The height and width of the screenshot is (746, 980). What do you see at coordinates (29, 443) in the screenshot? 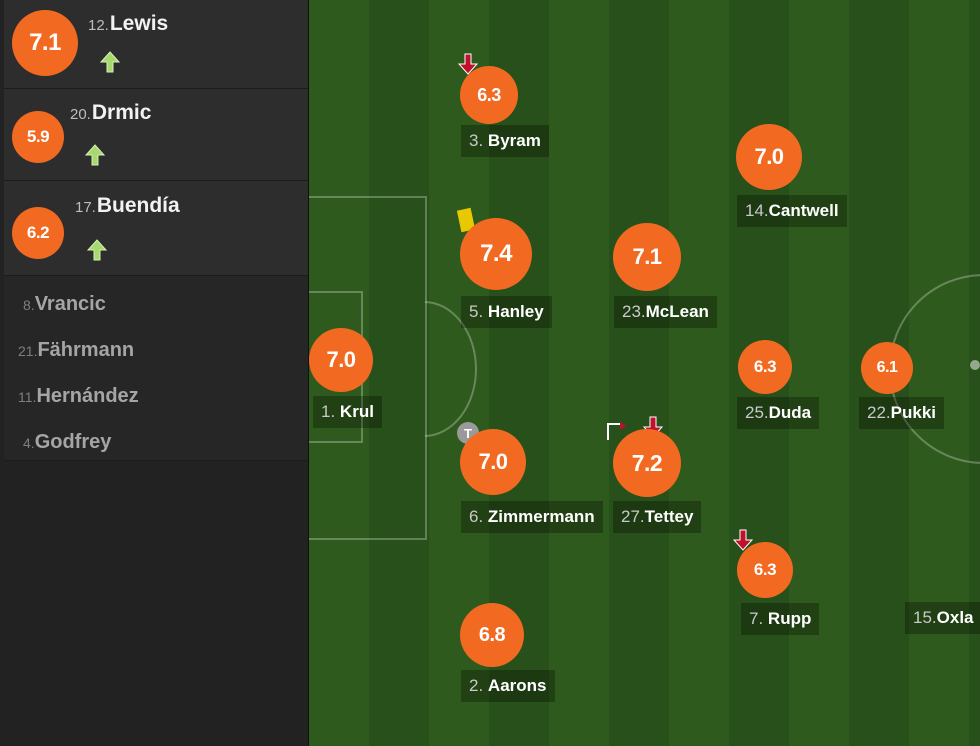
I see `player-number: 4.` at bounding box center [29, 443].